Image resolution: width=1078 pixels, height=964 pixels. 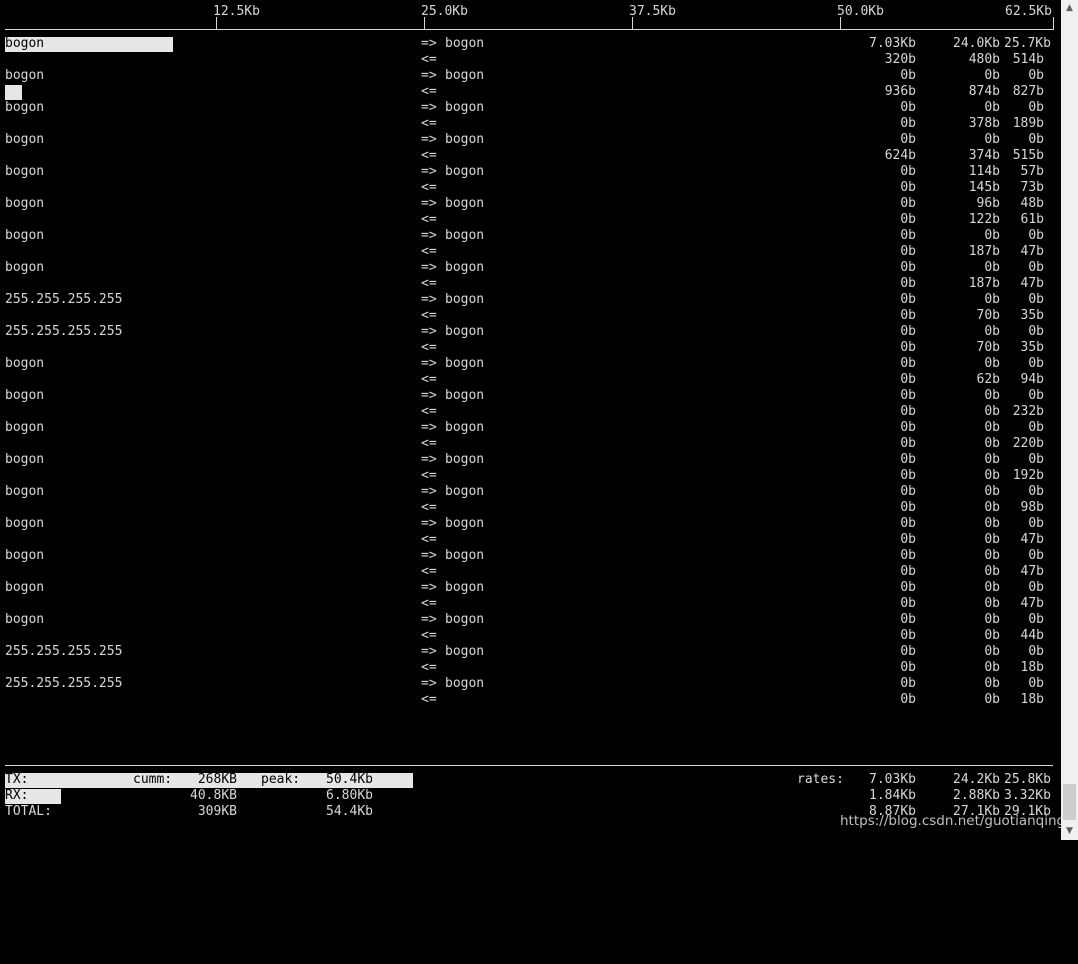 What do you see at coordinates (1032, 187) in the screenshot?
I see `in-rate-40s: 73b` at bounding box center [1032, 187].